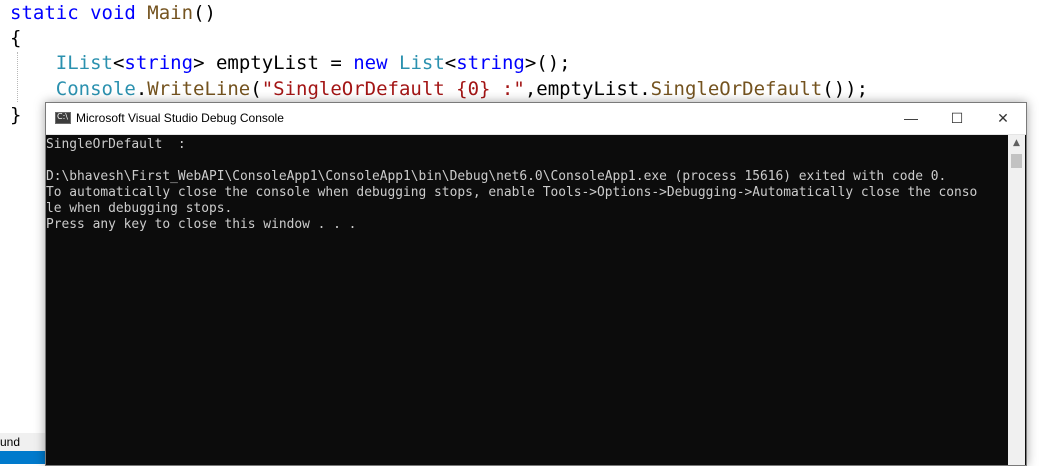 This screenshot has width=1039, height=466. What do you see at coordinates (957, 118) in the screenshot?
I see `maximize-button: ☐` at bounding box center [957, 118].